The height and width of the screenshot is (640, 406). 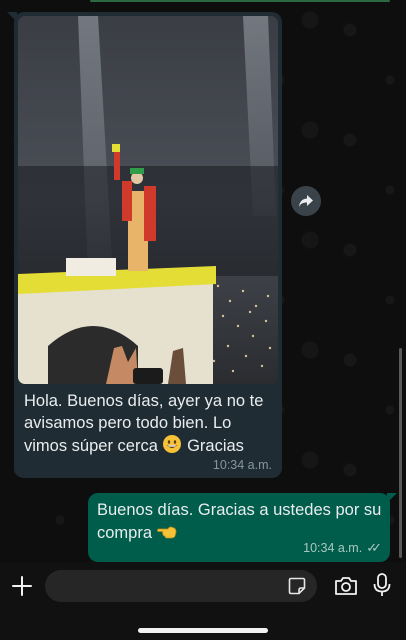 What do you see at coordinates (392, 498) in the screenshot?
I see `outgoing-bubble-tail` at bounding box center [392, 498].